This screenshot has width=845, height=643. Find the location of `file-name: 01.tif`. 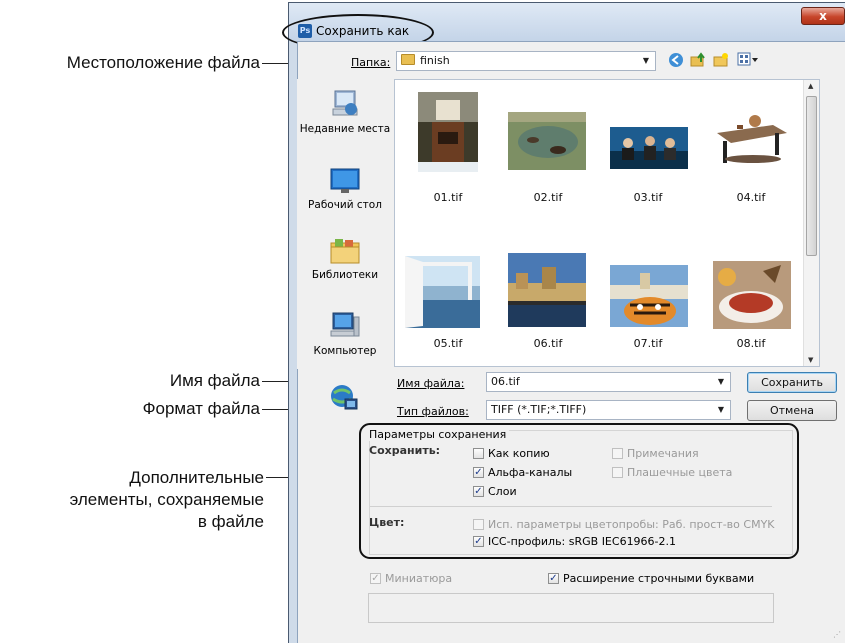

file-name: 01.tif is located at coordinates (448, 197).